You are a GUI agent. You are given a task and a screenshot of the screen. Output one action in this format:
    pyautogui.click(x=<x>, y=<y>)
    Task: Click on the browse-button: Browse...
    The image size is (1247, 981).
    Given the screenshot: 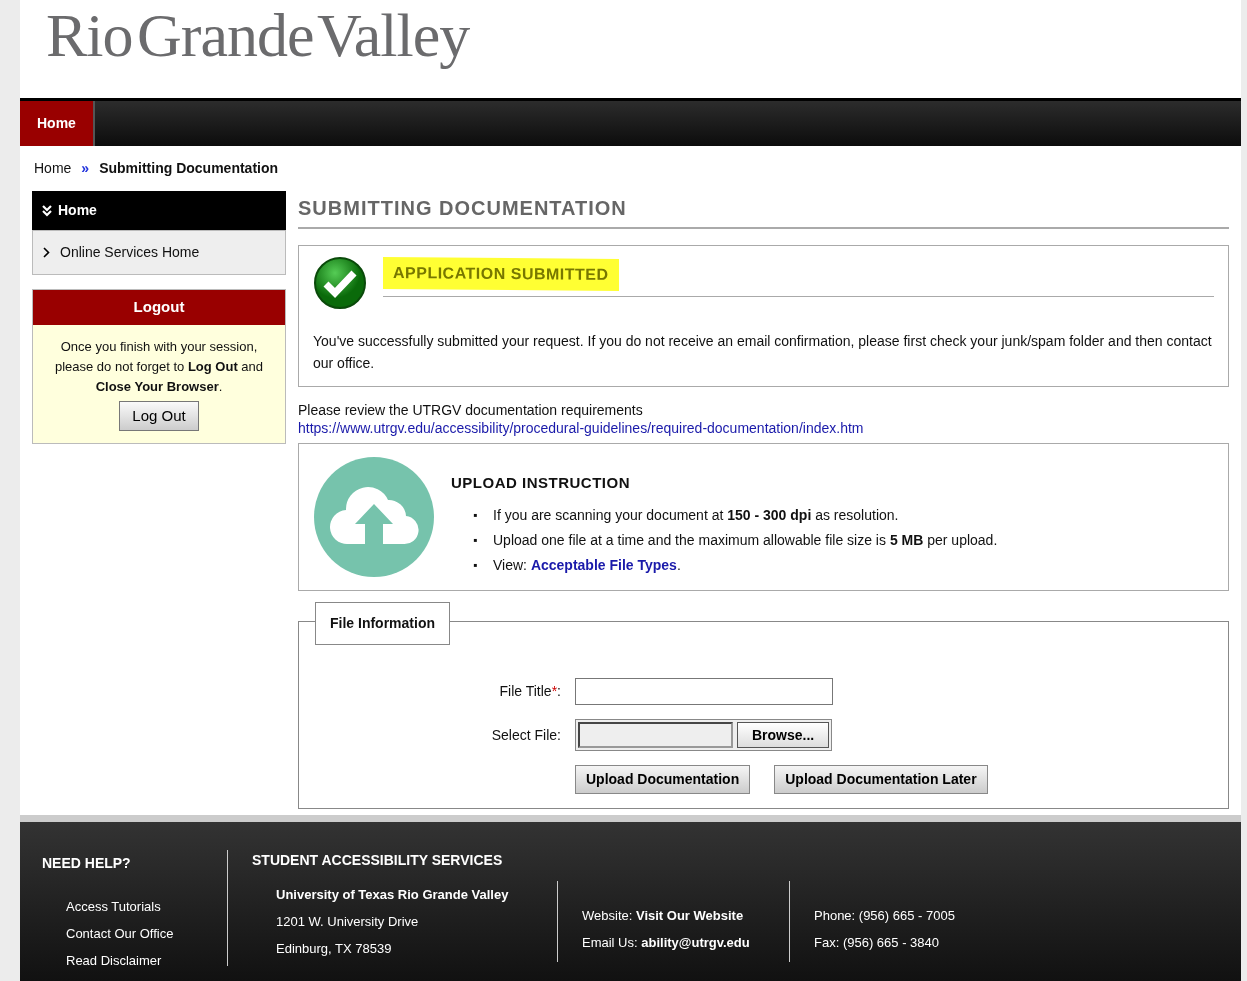 What is the action you would take?
    pyautogui.click(x=783, y=735)
    